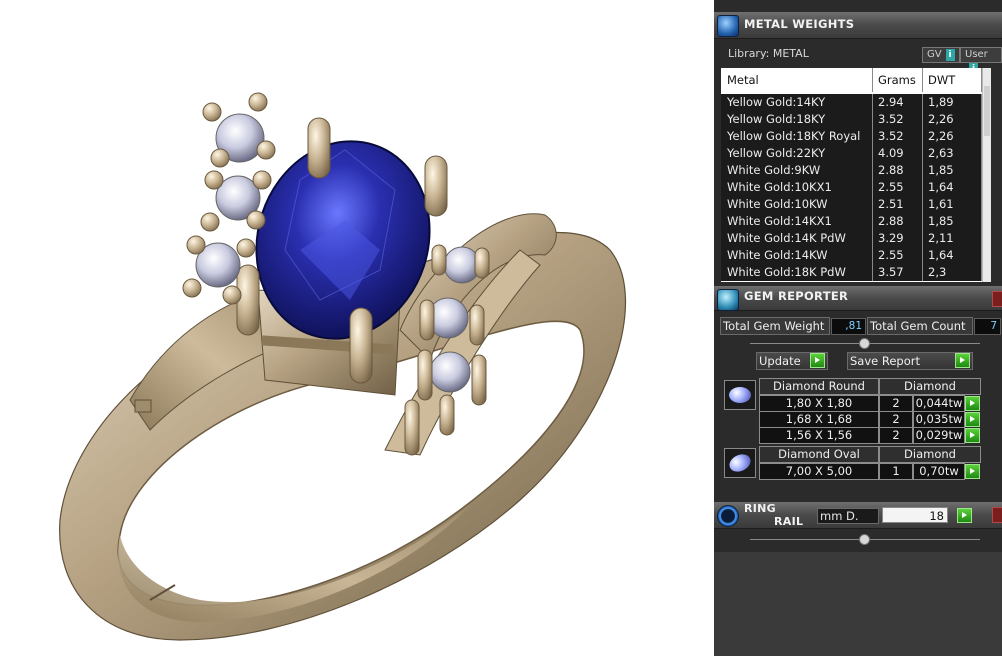  What do you see at coordinates (786, 272) in the screenshot?
I see `metal-name: White Gold:18K PdW` at bounding box center [786, 272].